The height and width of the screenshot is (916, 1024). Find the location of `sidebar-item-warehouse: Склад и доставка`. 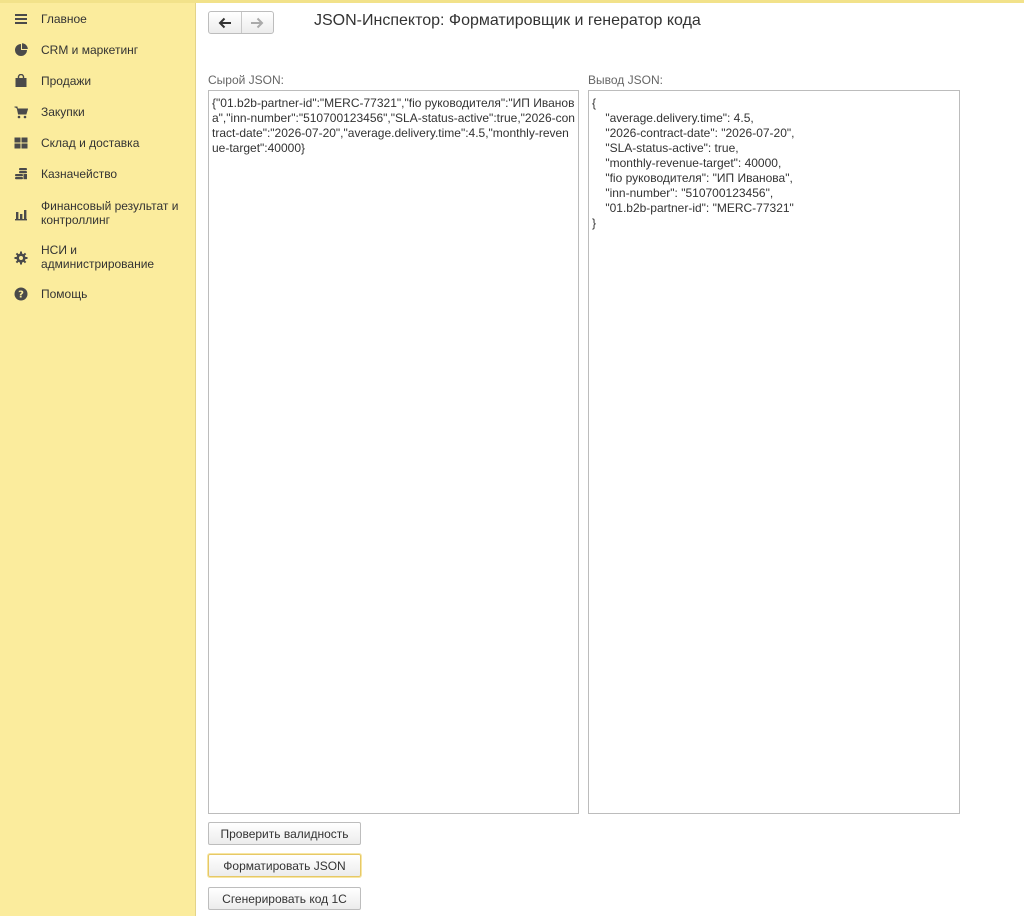

sidebar-item-warehouse: Склад и доставка is located at coordinates (98, 143).